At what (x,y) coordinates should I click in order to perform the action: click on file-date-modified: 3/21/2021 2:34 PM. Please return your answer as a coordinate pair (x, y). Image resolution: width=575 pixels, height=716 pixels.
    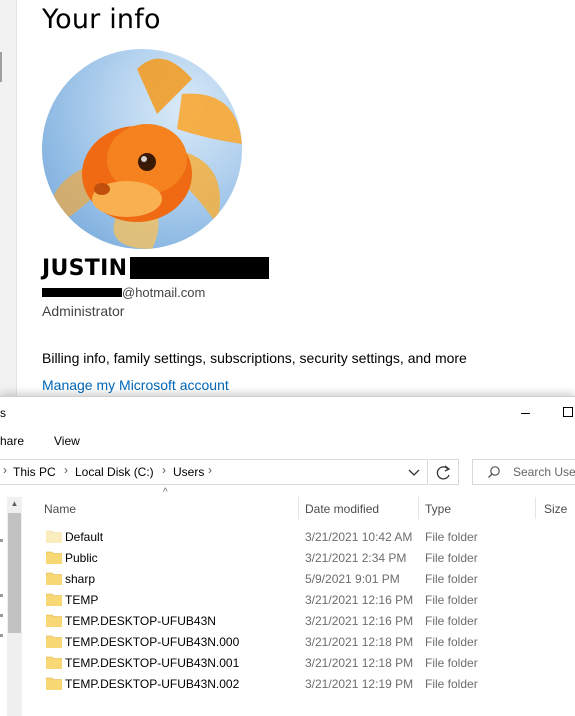
    Looking at the image, I should click on (356, 558).